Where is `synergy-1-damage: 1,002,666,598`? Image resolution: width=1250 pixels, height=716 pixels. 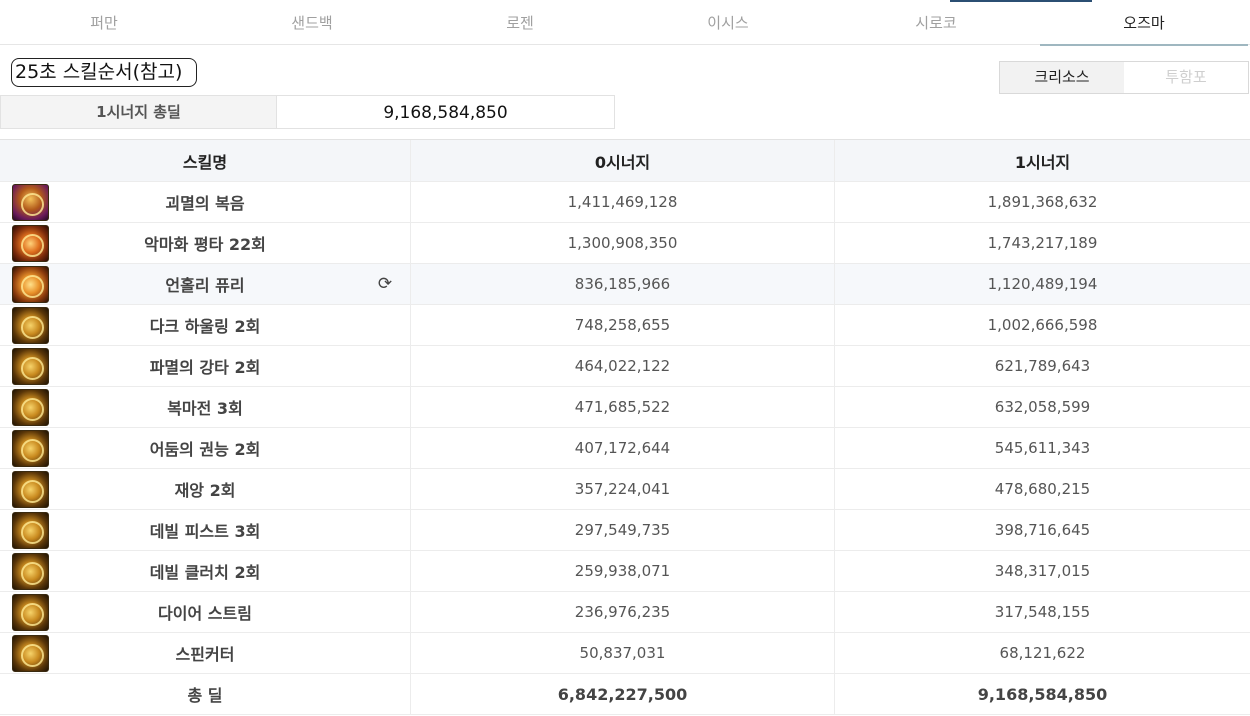 synergy-1-damage: 1,002,666,598 is located at coordinates (1042, 325).